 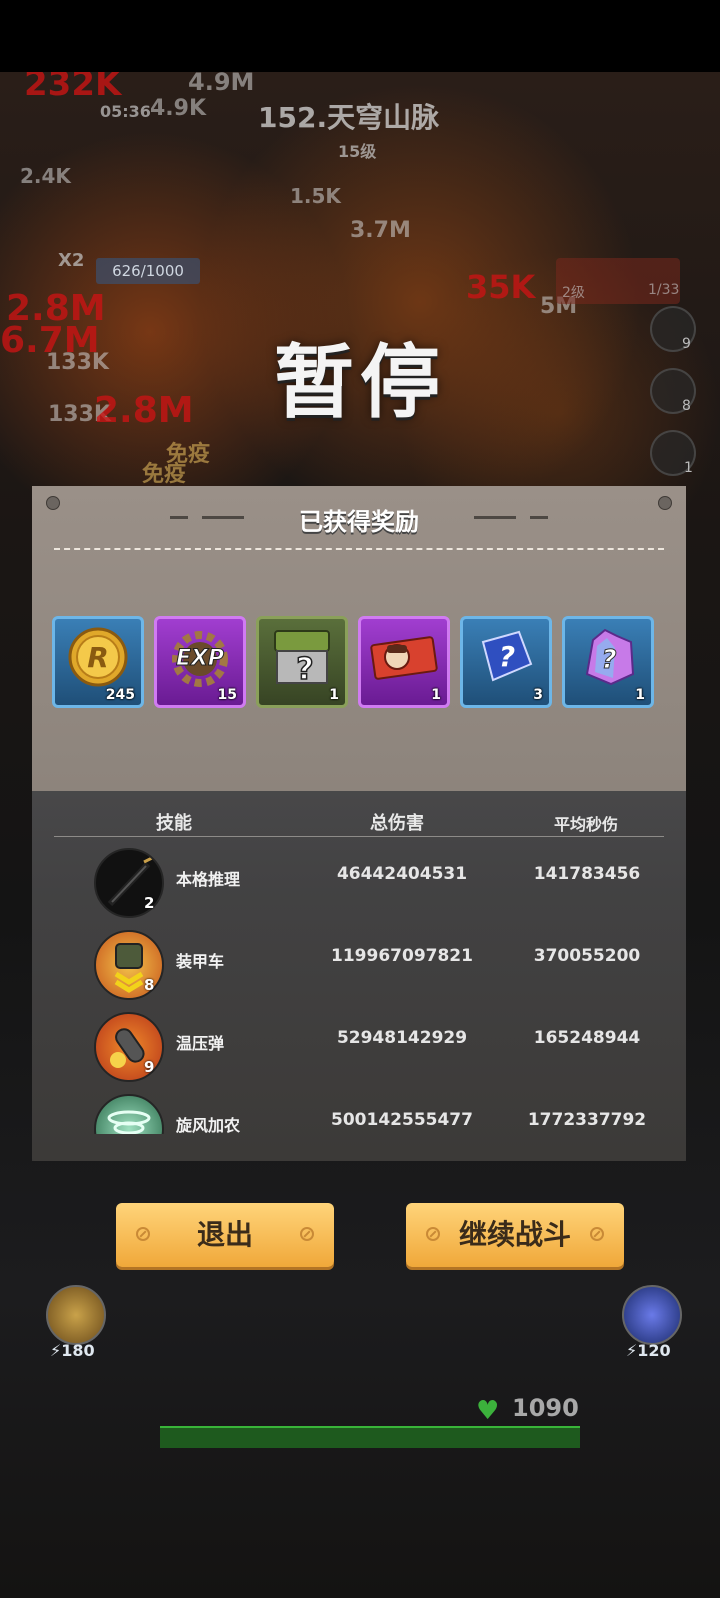 I want to click on exp-bar: 626/1000, so click(x=148, y=271).